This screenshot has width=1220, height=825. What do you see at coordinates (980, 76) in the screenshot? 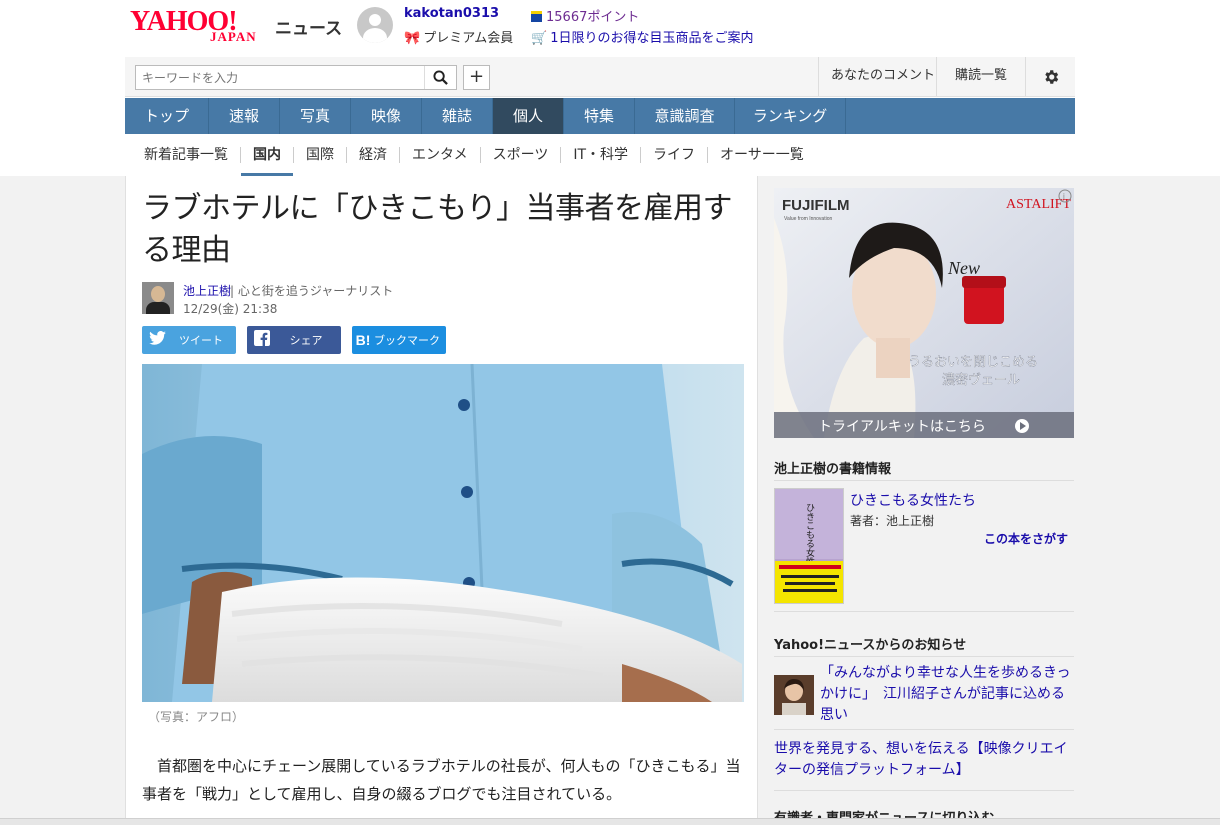
I see `subscriptions-link: 購読一覧` at bounding box center [980, 76].